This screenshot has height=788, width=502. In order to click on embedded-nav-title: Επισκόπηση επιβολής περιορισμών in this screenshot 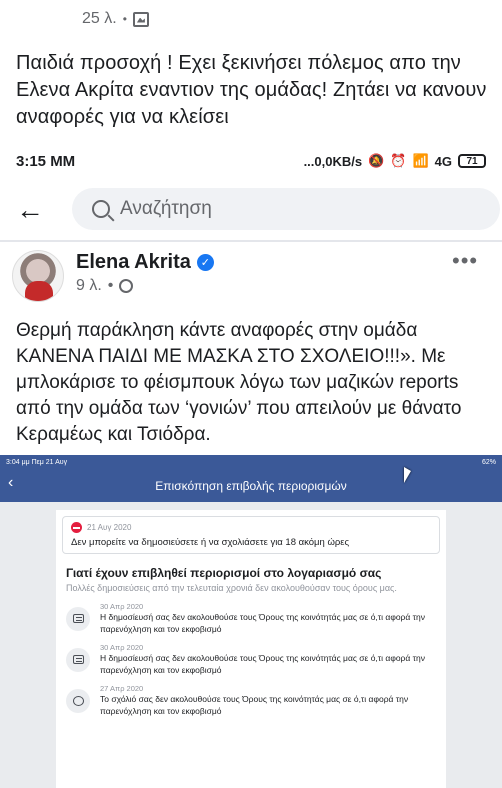, I will do `click(251, 485)`.